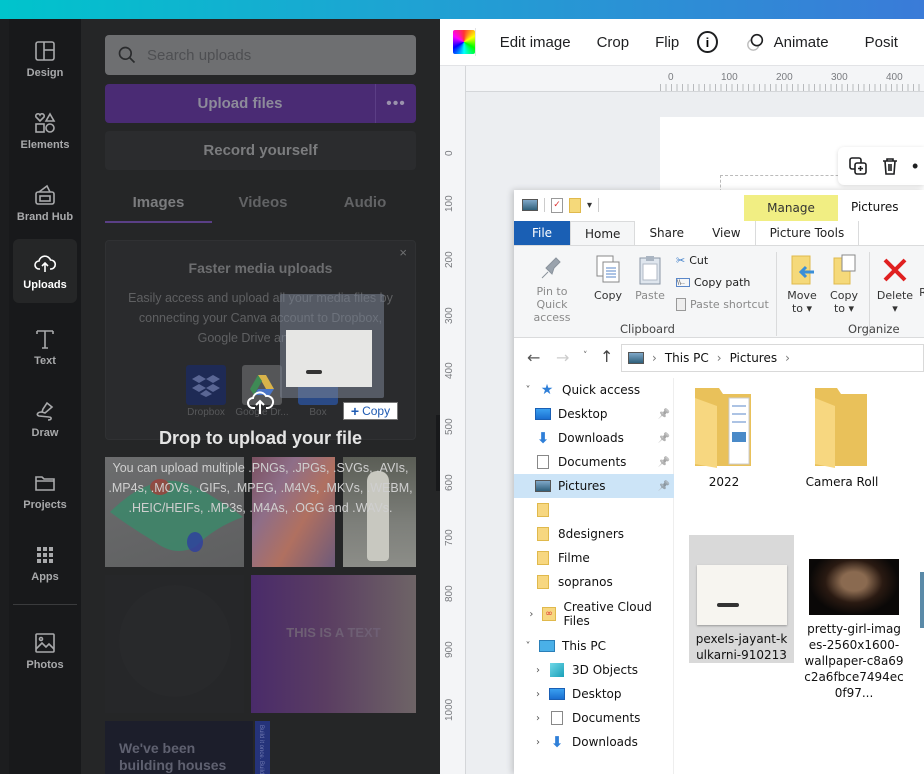  I want to click on nav-item-label: Creative Cloud Files, so click(607, 614).